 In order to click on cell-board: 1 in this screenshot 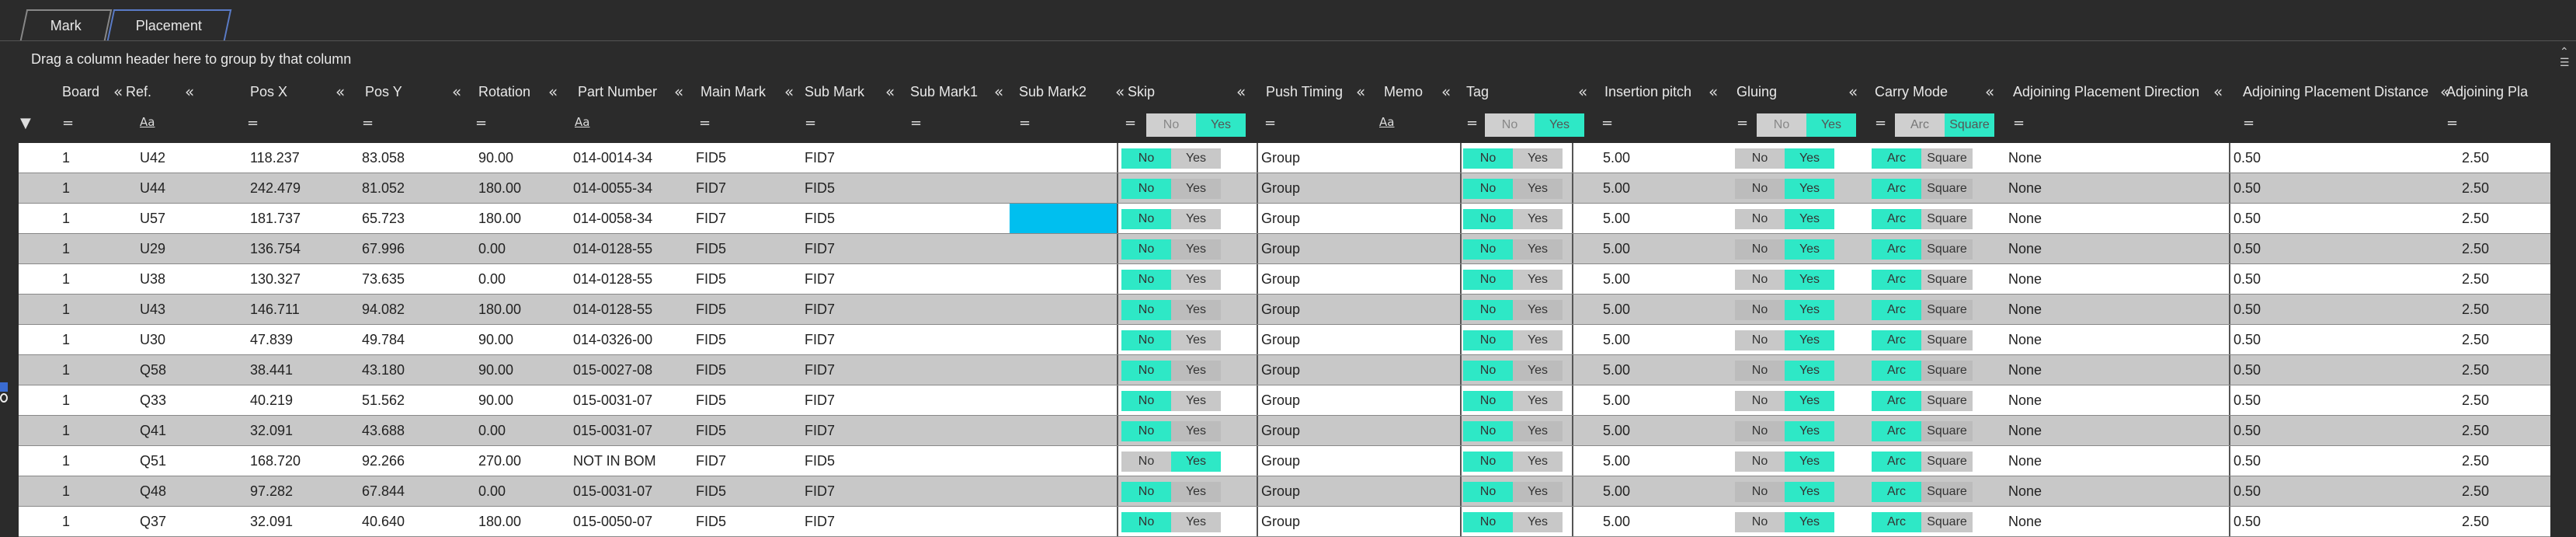, I will do `click(66, 249)`.